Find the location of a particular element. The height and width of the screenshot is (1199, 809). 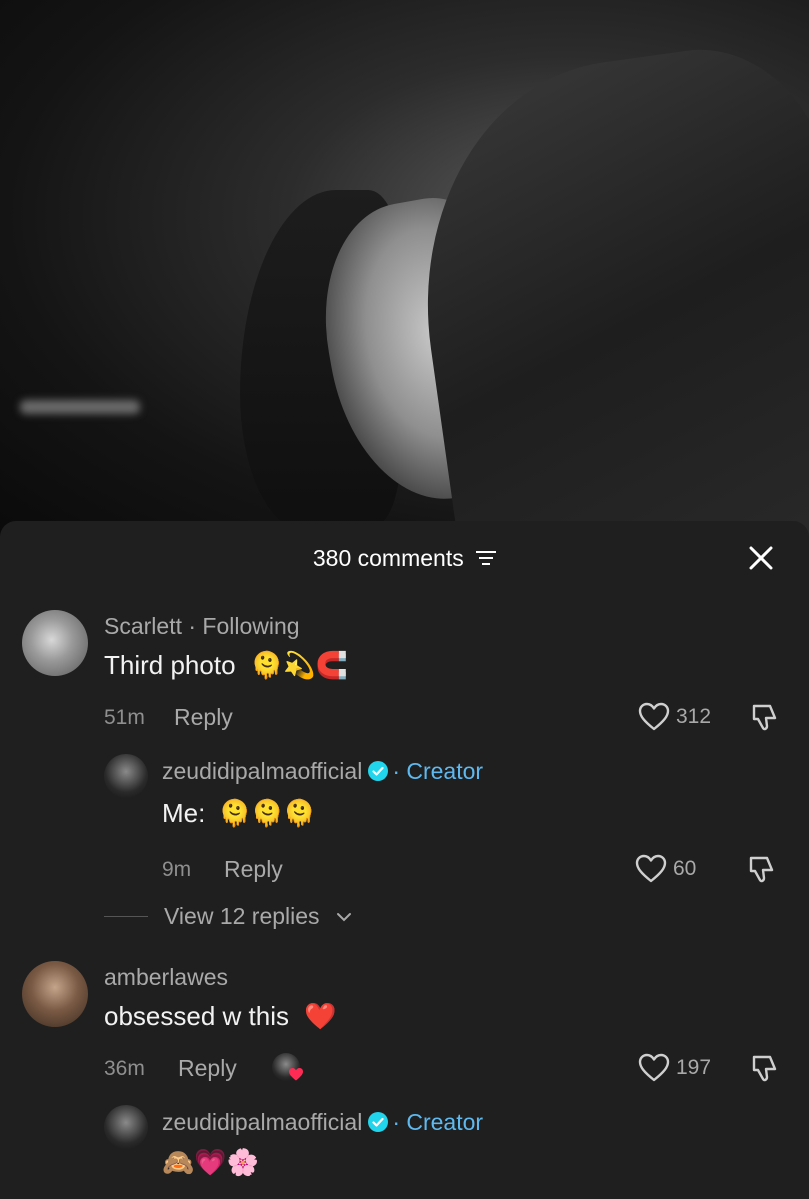

comment-text: Third photo 🫠💫🧲 is located at coordinates (226, 665).